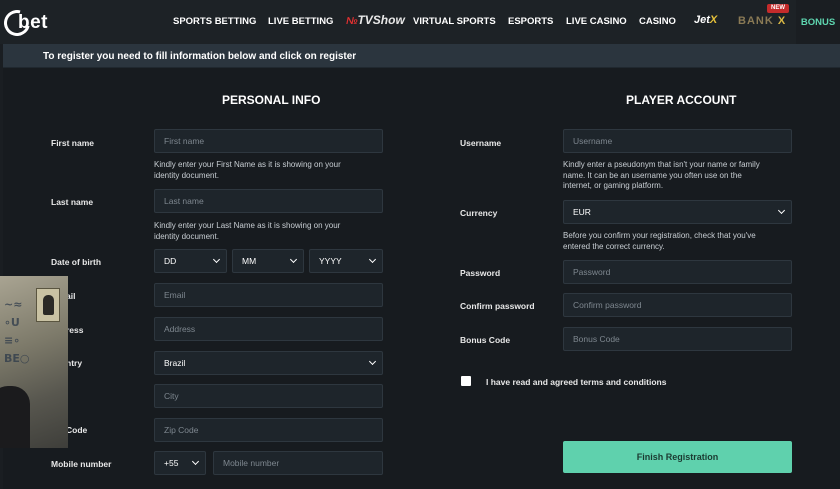  I want to click on tvshow-label: TVShow, so click(381, 20).